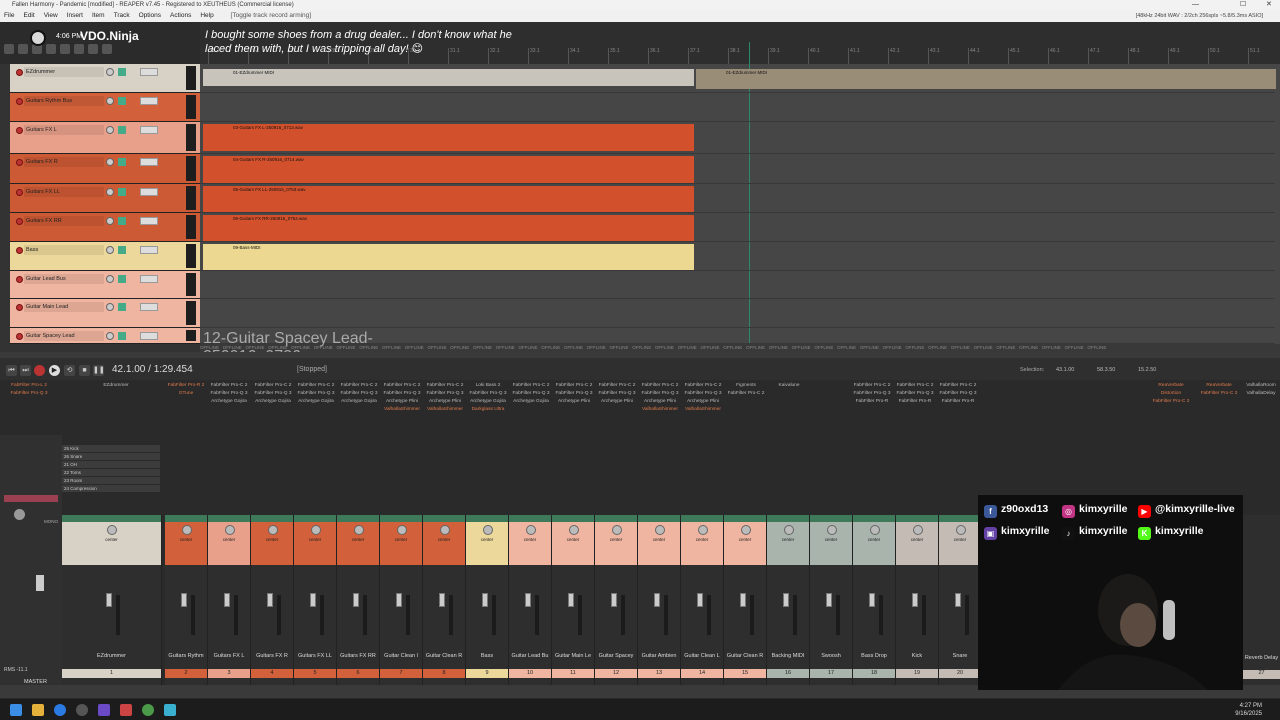 The image size is (1280, 720). I want to click on fx-slot: Kaivalune, so click(789, 386).